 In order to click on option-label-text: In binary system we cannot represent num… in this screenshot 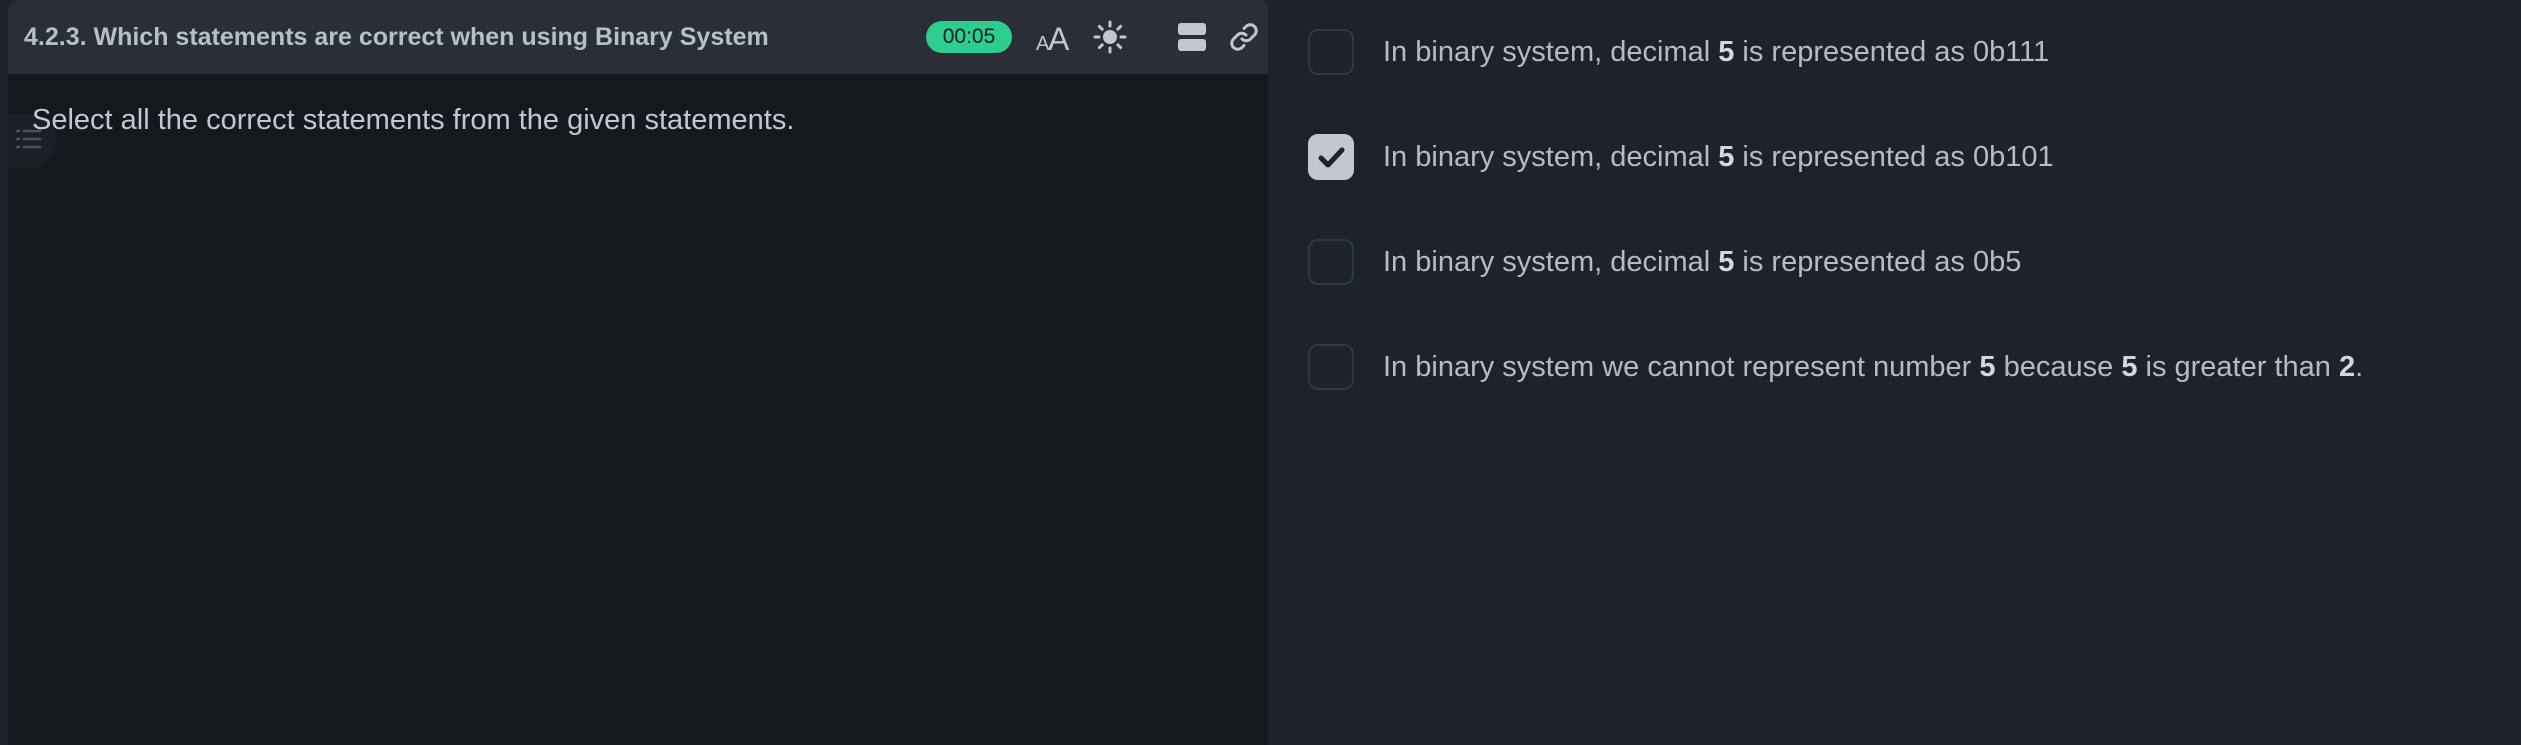, I will do `click(1681, 366)`.